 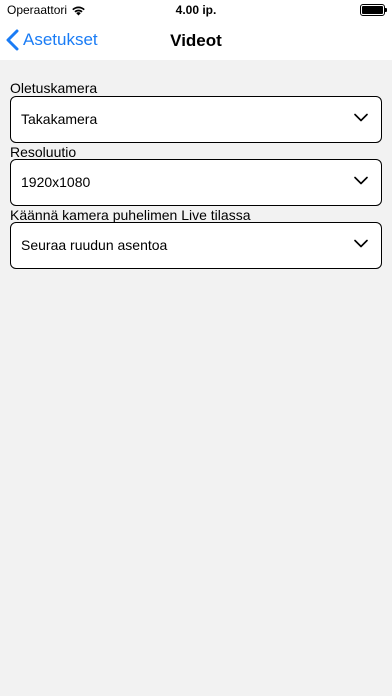 I want to click on battery-level, so click(x=372, y=10).